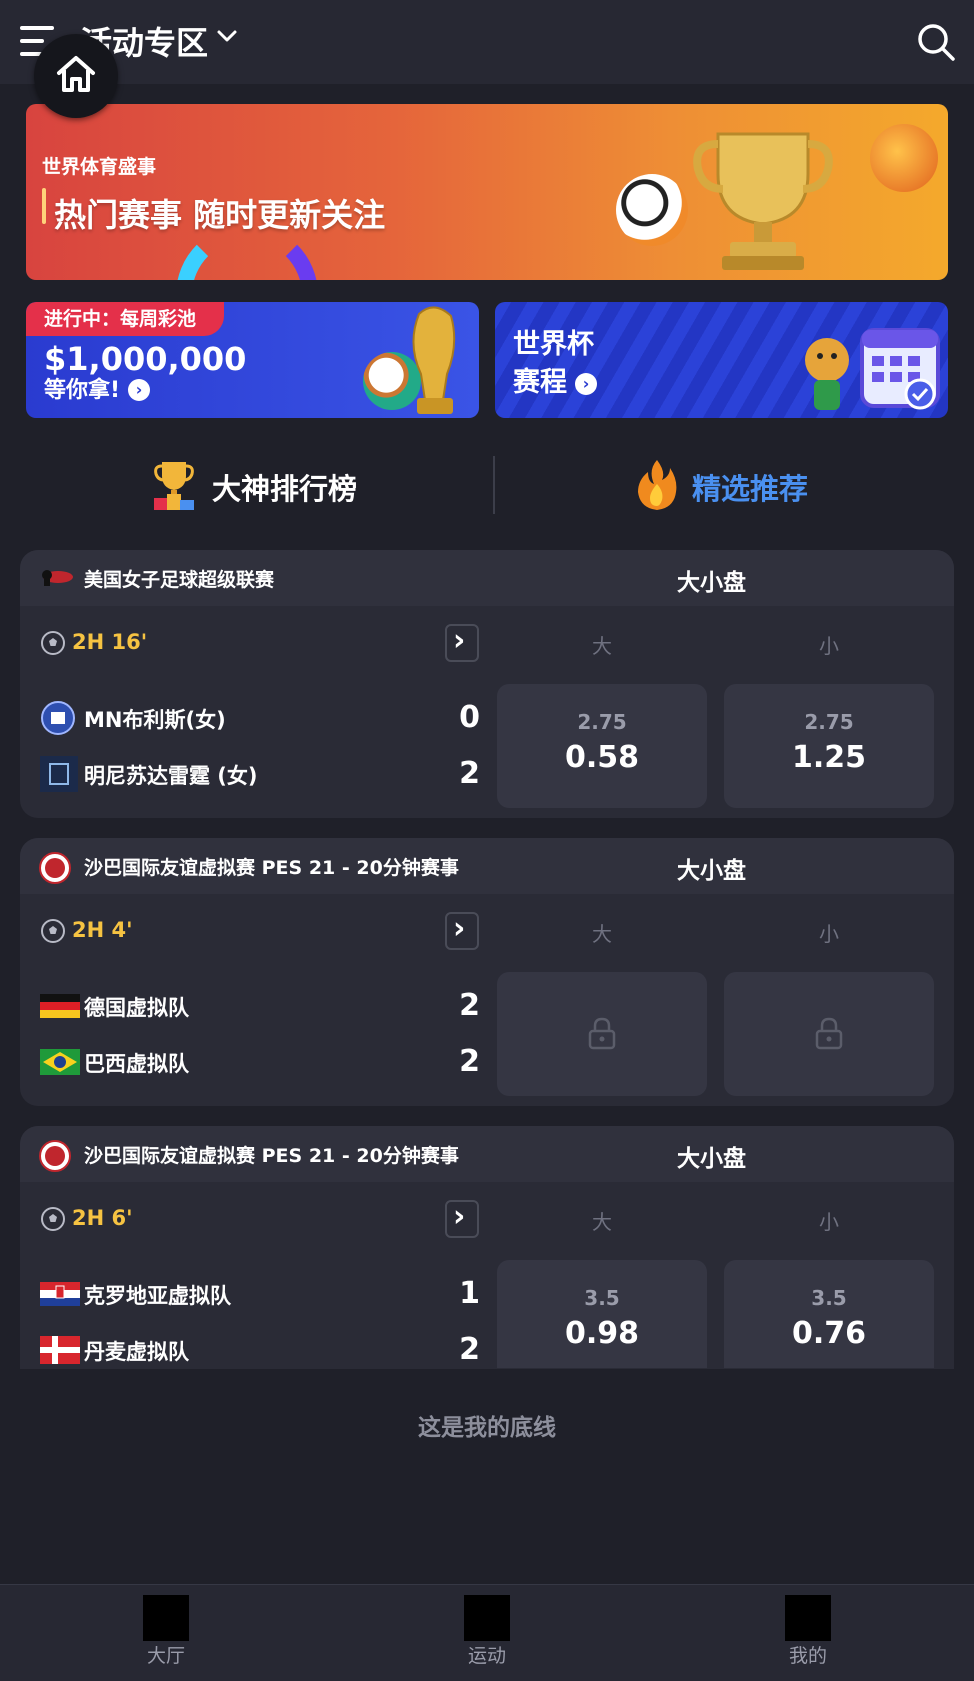 This screenshot has height=1681, width=974. I want to click on brazil-flag-icon, so click(60, 1062).